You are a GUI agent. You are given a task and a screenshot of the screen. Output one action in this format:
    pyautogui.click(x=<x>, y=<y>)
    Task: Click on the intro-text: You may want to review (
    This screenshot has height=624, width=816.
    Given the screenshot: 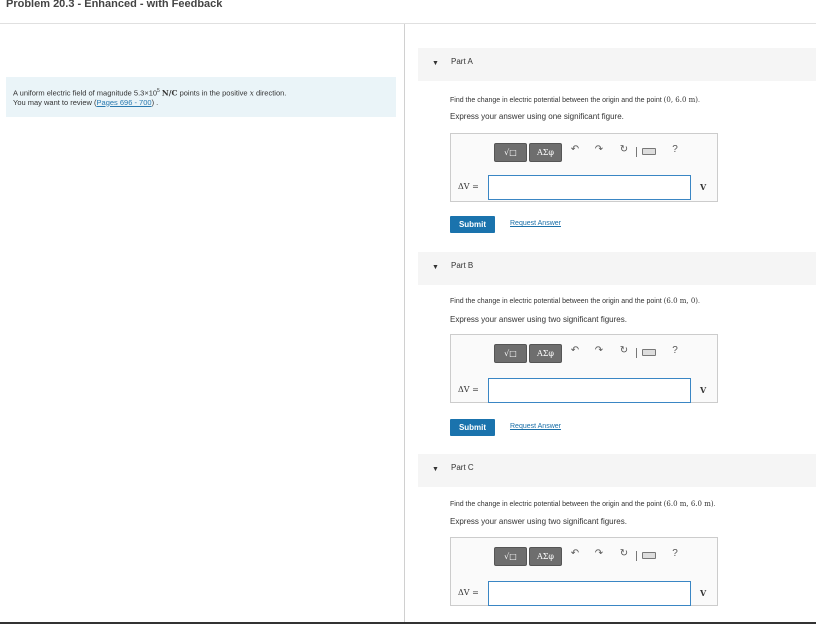 What is the action you would take?
    pyautogui.click(x=55, y=102)
    